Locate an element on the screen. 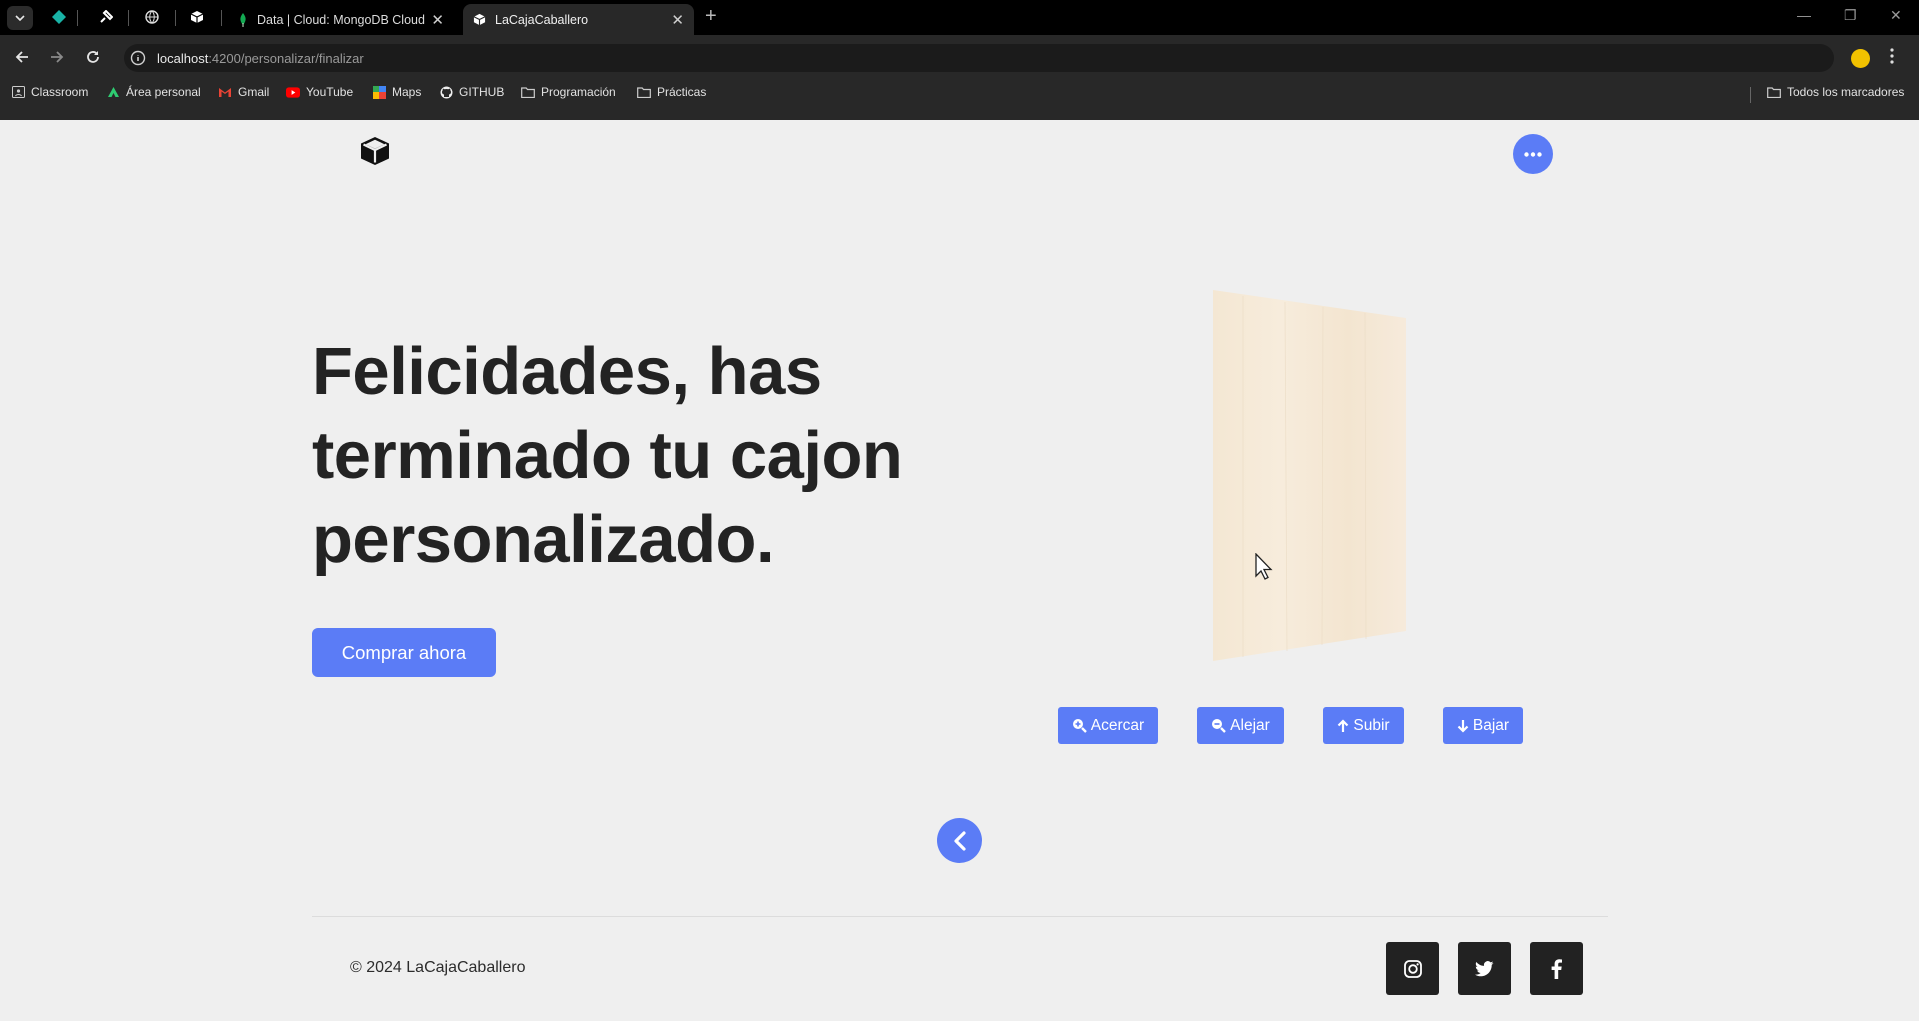 This screenshot has width=1919, height=1021. site-logo is located at coordinates (375, 153).